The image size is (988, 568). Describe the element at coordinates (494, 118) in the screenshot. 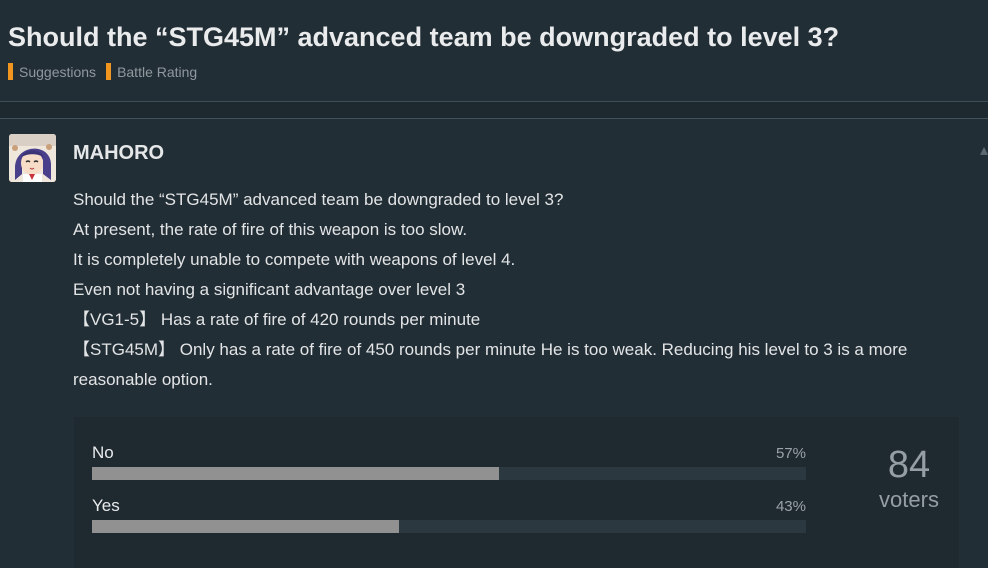

I see `divider` at that location.